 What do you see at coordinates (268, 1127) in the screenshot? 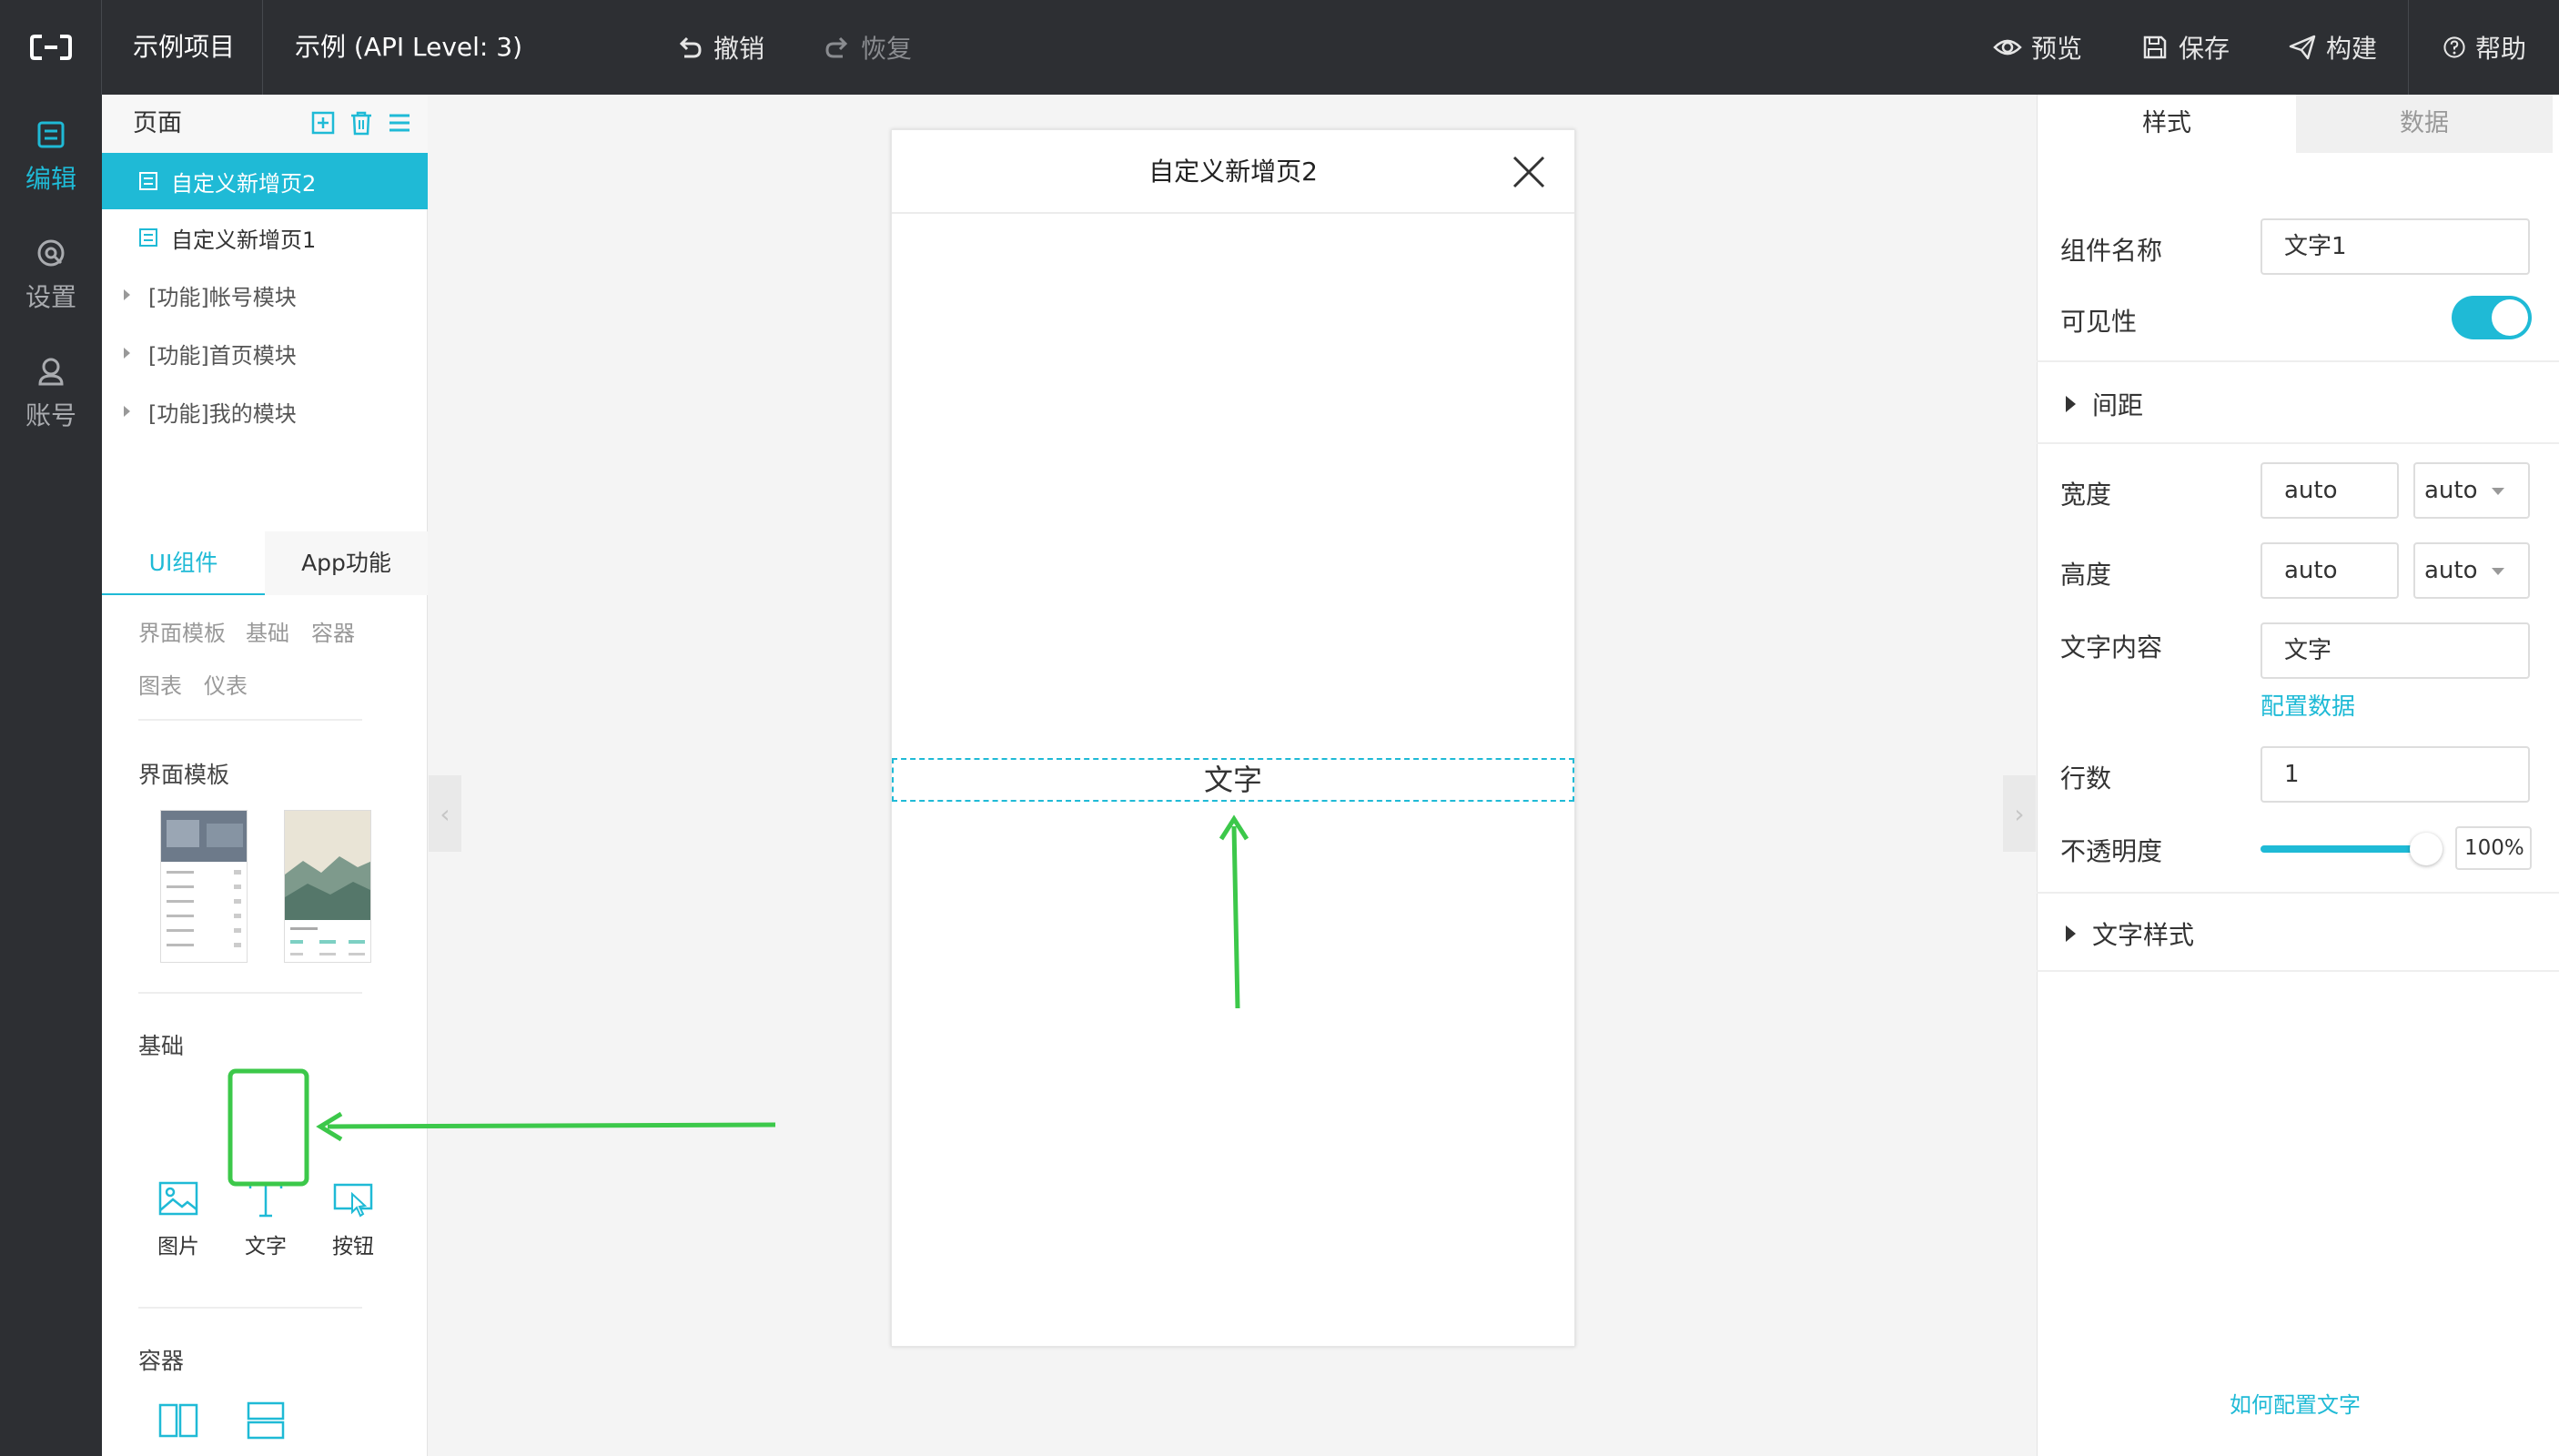
I see `highlight-box` at bounding box center [268, 1127].